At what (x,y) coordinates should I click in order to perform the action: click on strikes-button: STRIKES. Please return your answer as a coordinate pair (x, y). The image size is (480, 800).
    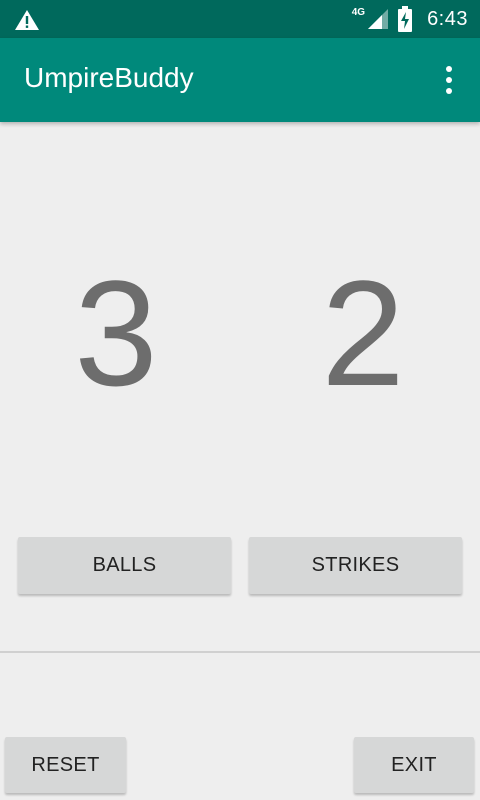
    Looking at the image, I should click on (355, 565).